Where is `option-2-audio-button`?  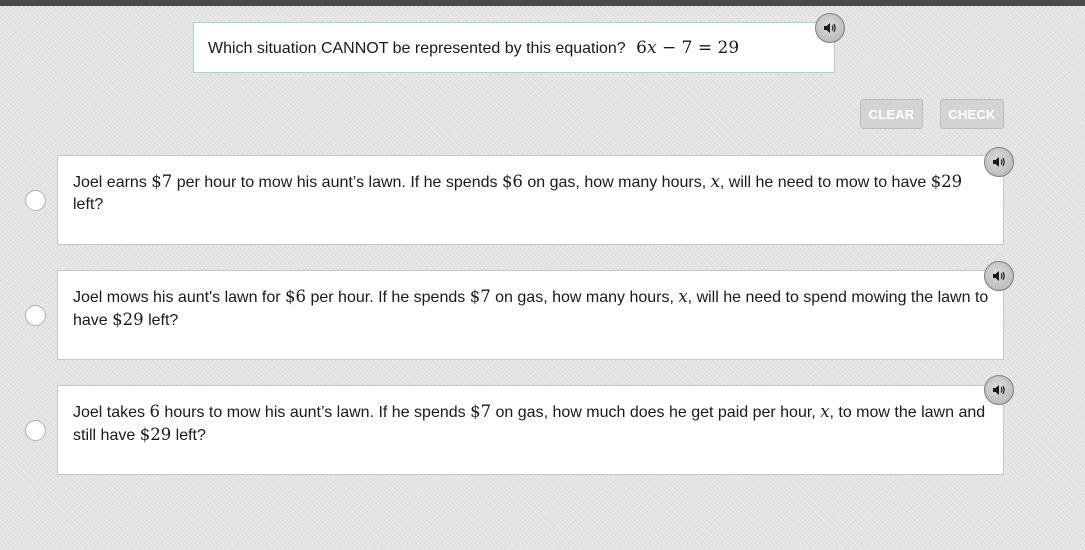
option-2-audio-button is located at coordinates (999, 276).